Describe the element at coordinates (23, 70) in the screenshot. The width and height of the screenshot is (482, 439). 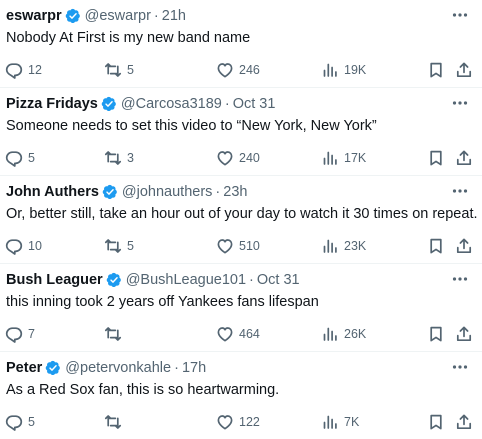
I see `reply-button: 12` at that location.